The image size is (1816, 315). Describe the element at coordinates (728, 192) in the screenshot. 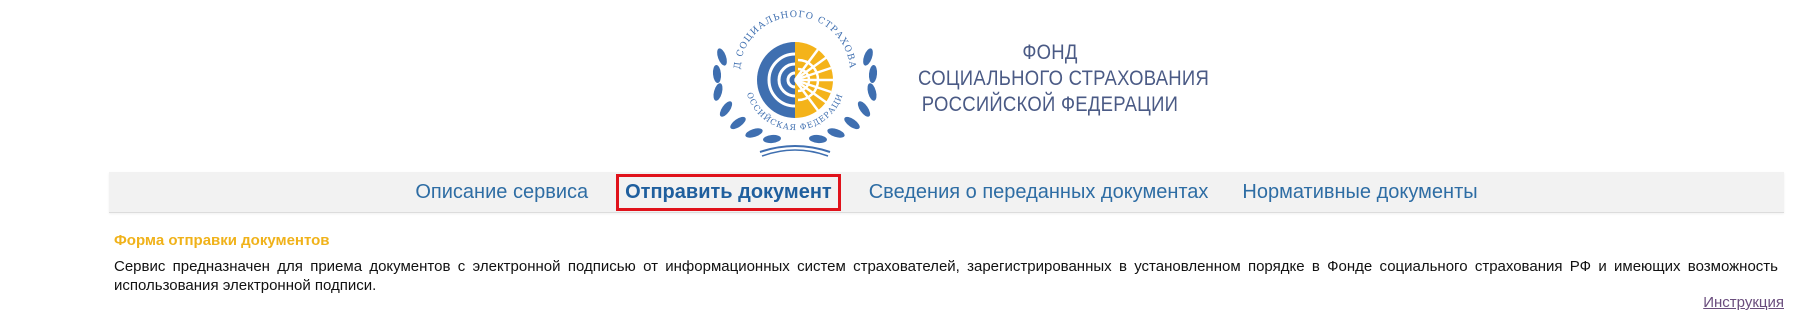

I see `nav-link-send-document: Отправить документ` at that location.